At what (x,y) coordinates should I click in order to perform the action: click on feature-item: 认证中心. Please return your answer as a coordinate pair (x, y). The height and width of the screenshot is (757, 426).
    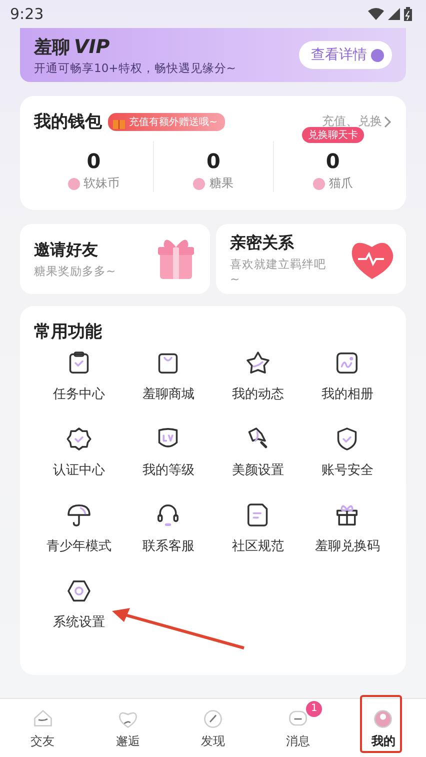
    Looking at the image, I should click on (79, 452).